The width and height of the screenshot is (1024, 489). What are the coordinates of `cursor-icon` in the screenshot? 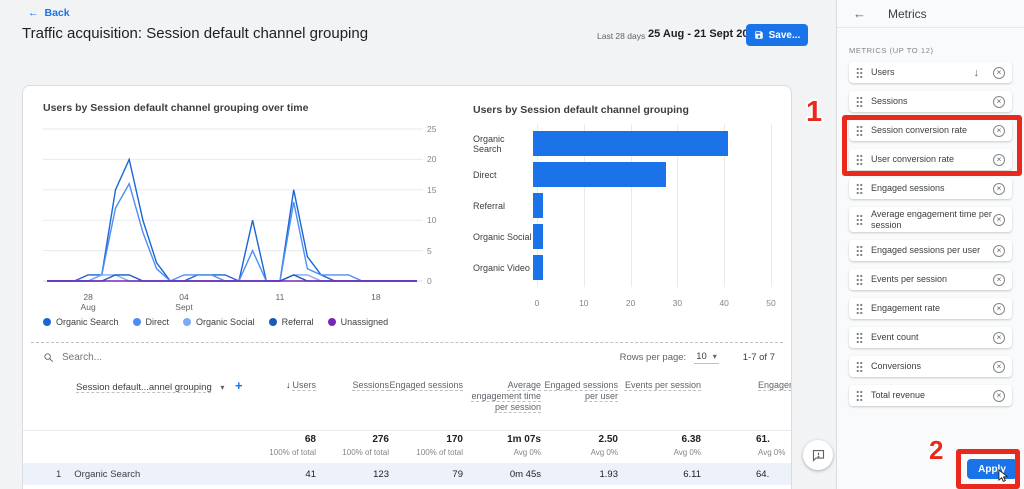 It's located at (1003, 475).